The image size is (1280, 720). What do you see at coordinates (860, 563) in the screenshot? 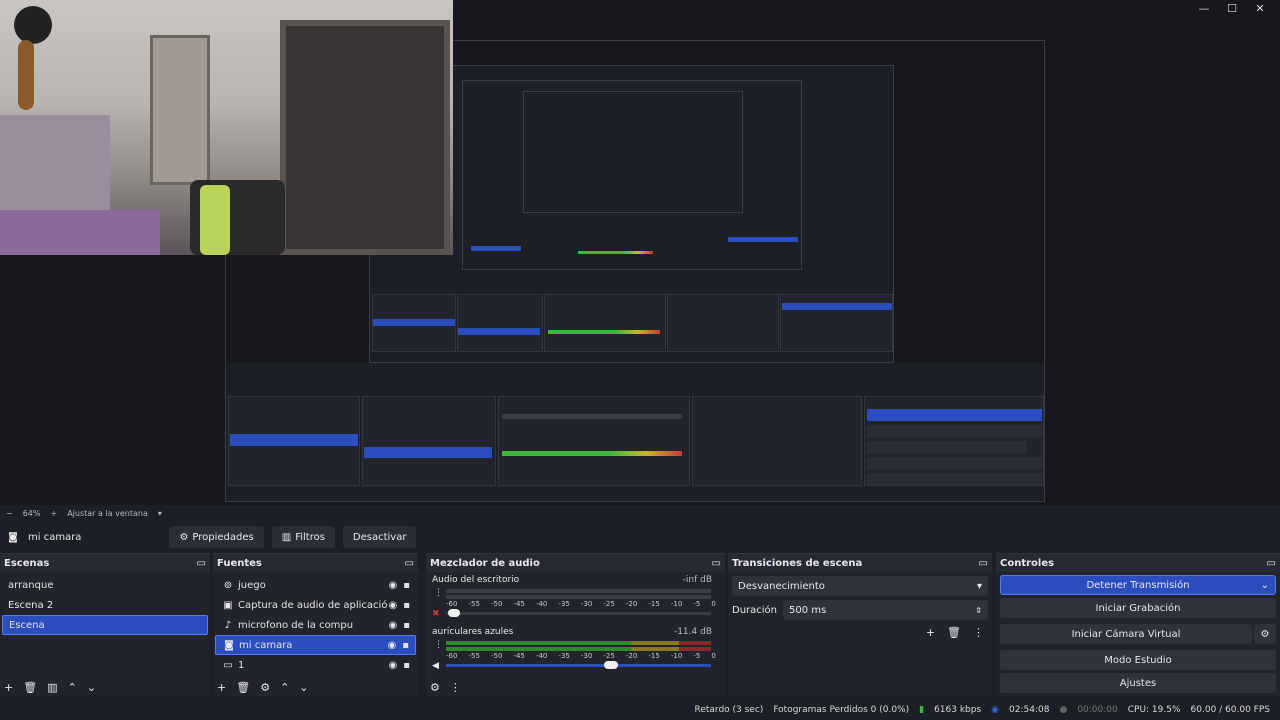
I see `transitions-header: Transiciones de escena ▭` at bounding box center [860, 563].